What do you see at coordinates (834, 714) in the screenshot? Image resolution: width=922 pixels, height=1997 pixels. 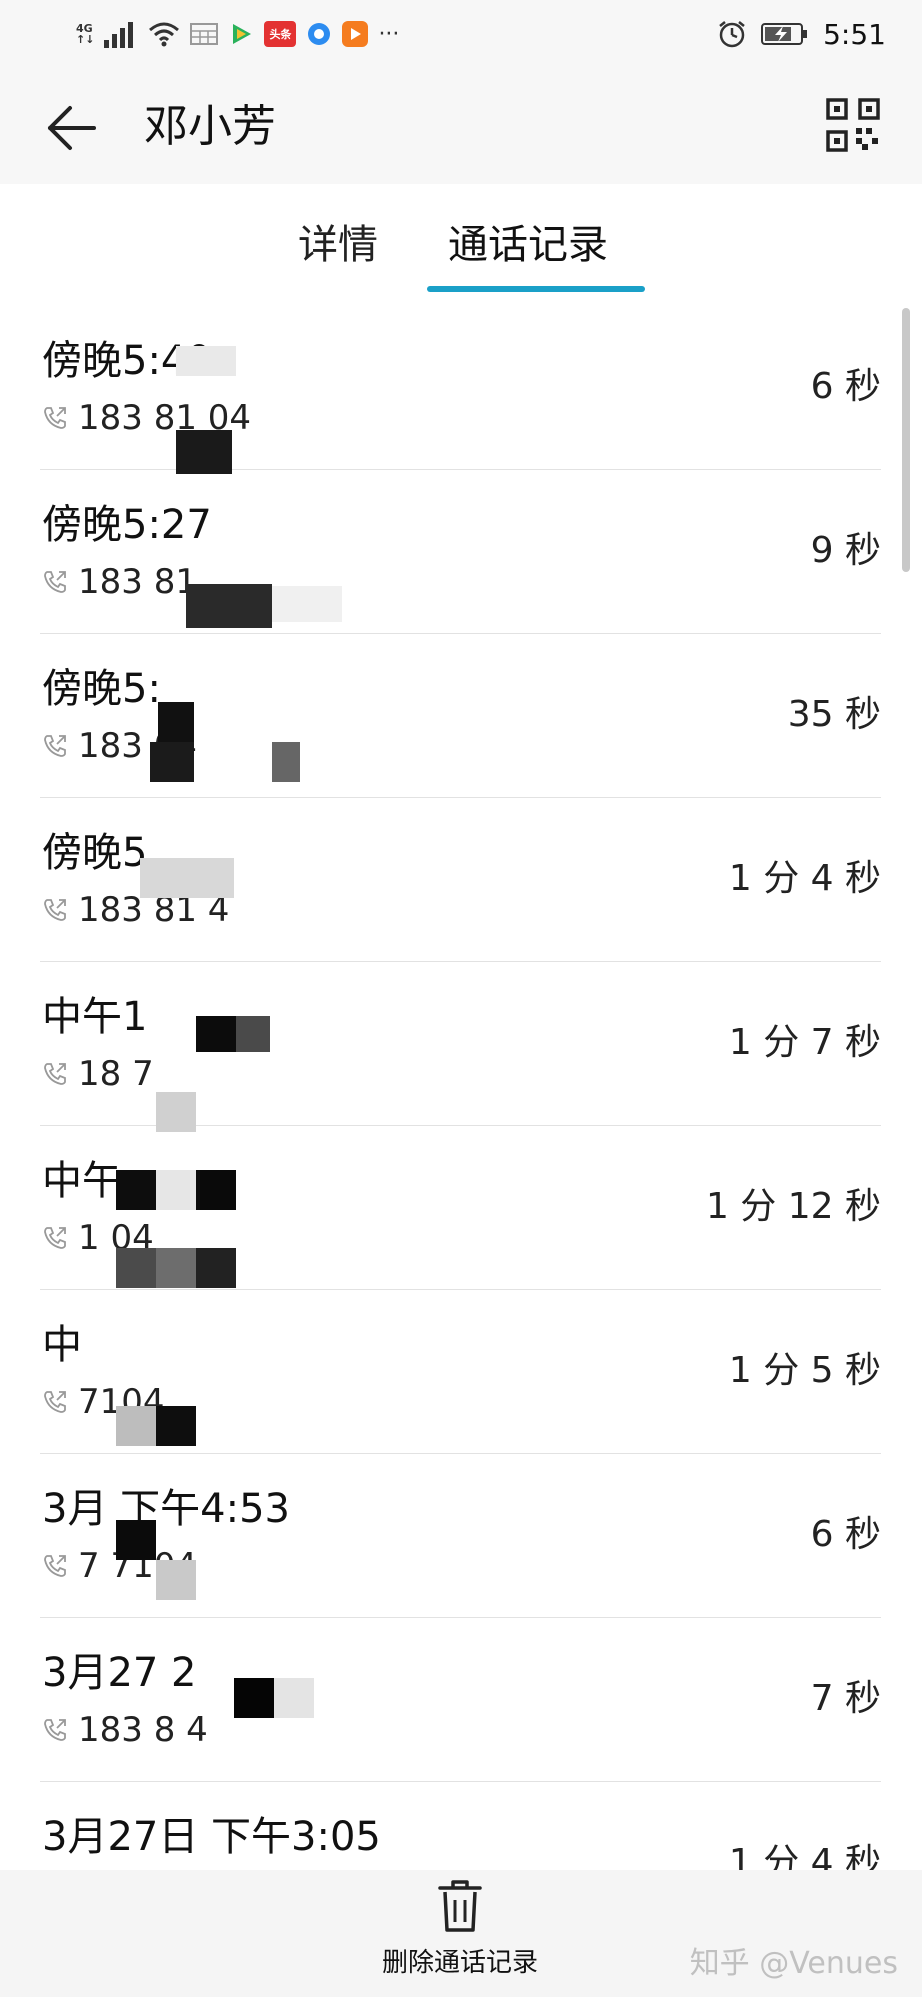 I see `call-duration: 35 秒` at bounding box center [834, 714].